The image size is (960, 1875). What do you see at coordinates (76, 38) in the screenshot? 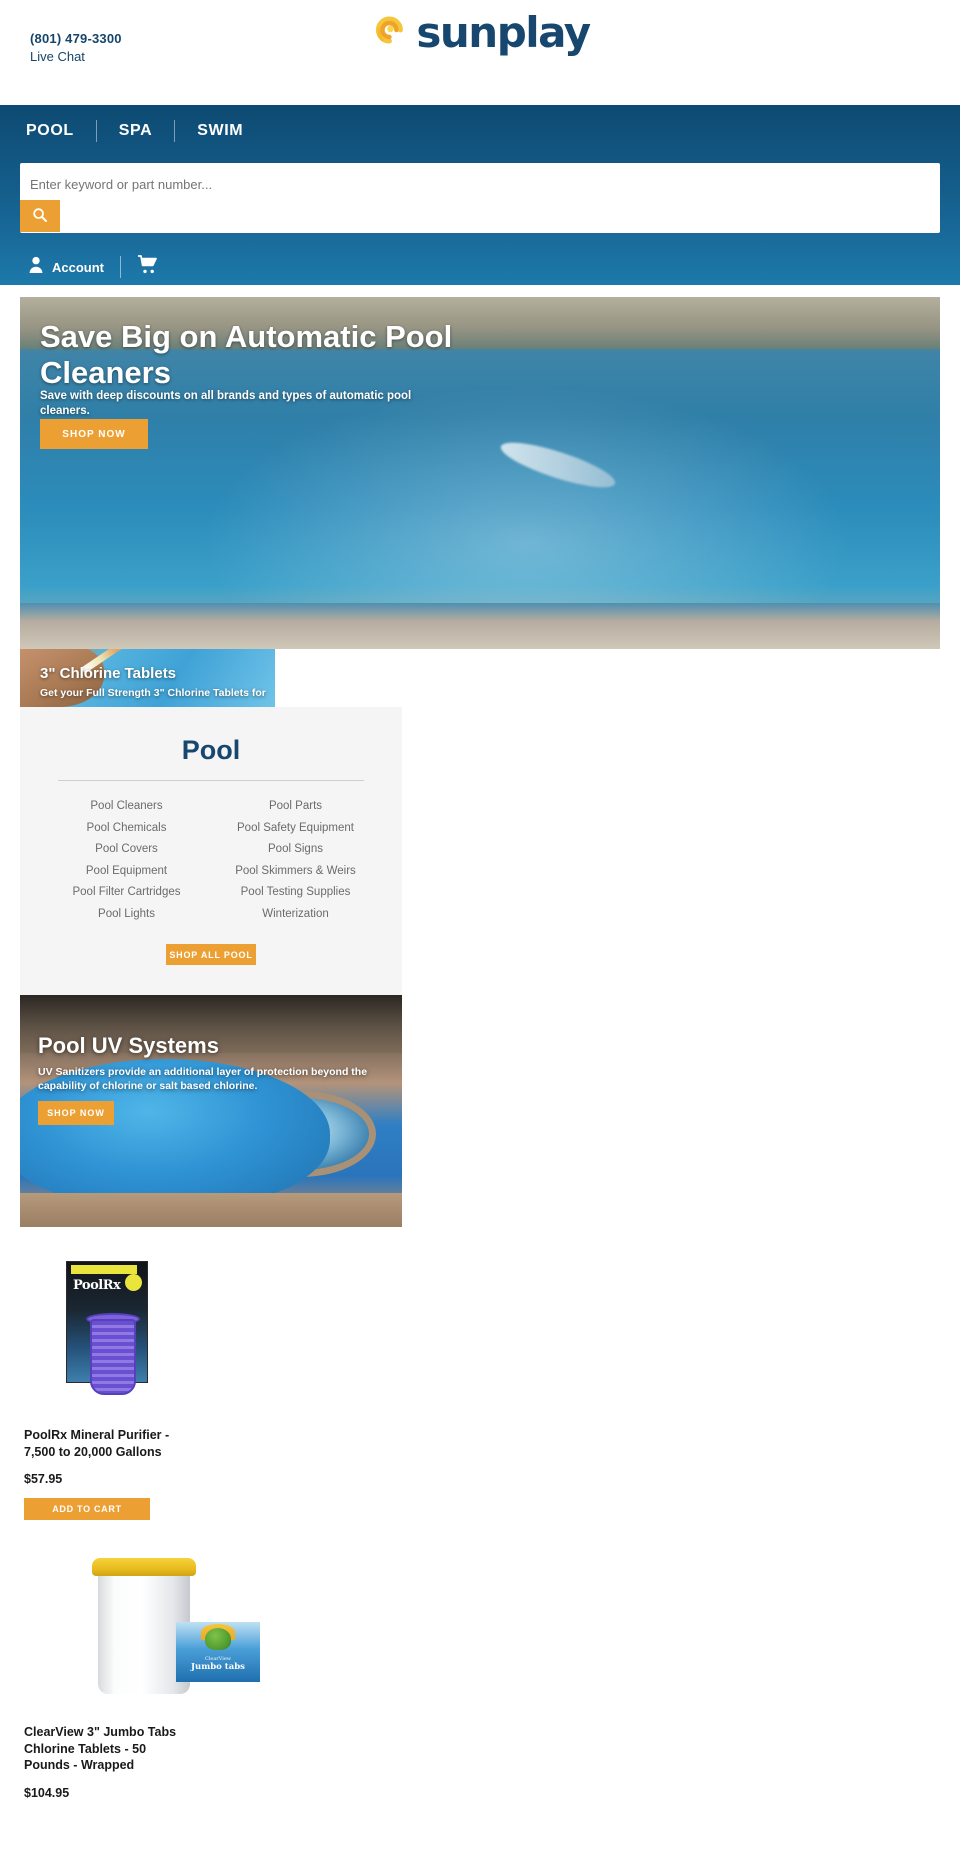
I see `phone-number: (801) 479-3300` at bounding box center [76, 38].